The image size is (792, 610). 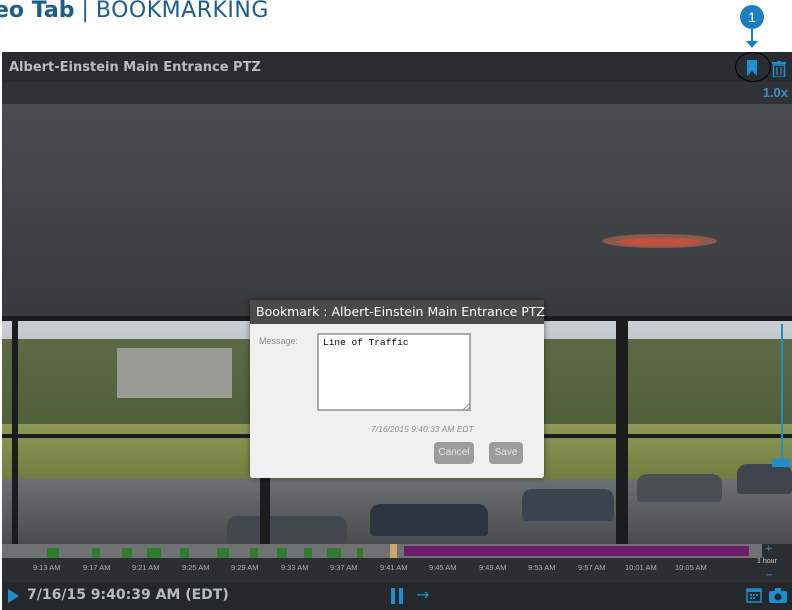 I want to click on timeline-tick: 10:05 AM, so click(x=691, y=567).